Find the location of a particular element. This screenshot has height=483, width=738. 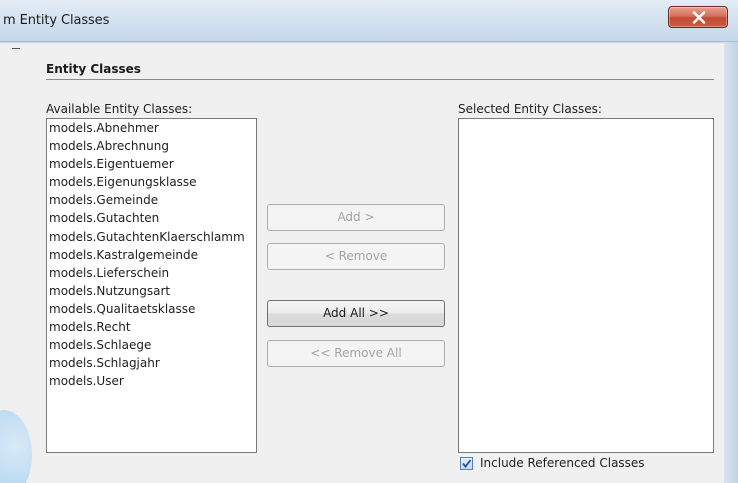

close-icon is located at coordinates (699, 17).